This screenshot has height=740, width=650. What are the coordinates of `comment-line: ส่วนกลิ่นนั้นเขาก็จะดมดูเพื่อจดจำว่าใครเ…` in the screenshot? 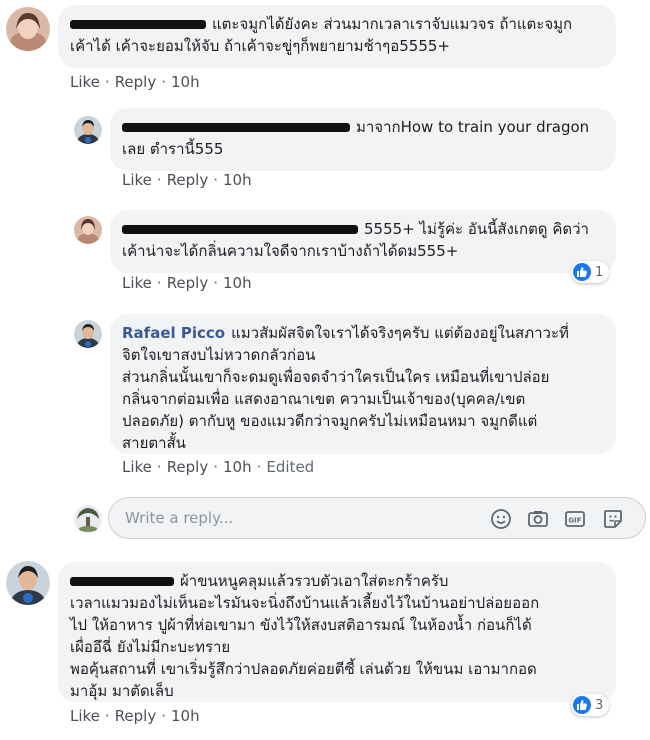 It's located at (336, 377).